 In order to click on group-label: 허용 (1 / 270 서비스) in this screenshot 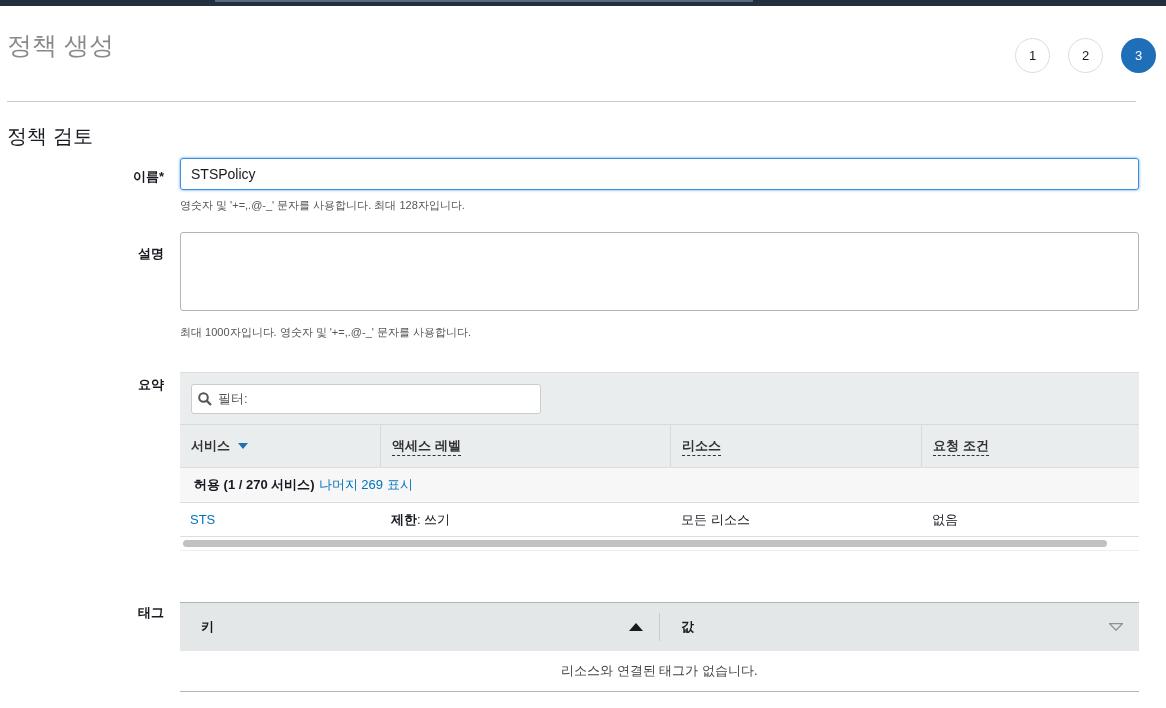, I will do `click(254, 485)`.